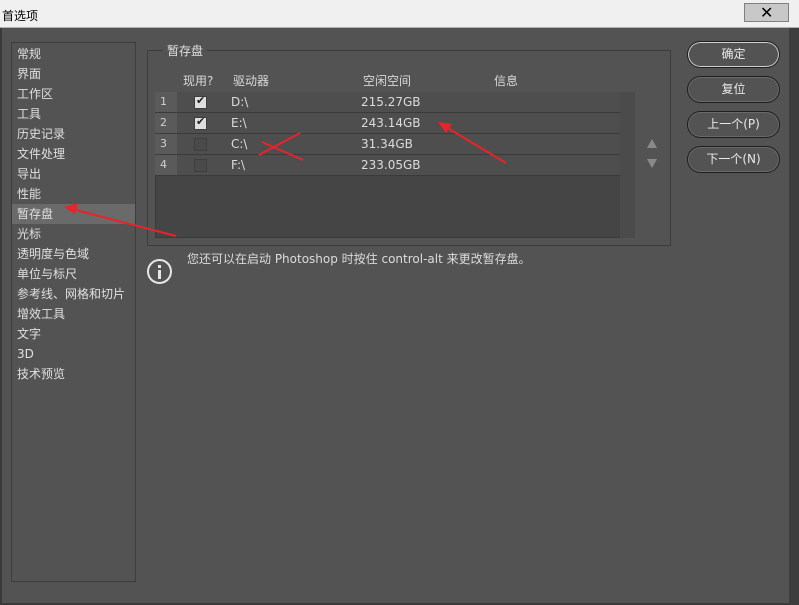 This screenshot has height=605, width=799. I want to click on close-button: ✕, so click(766, 12).